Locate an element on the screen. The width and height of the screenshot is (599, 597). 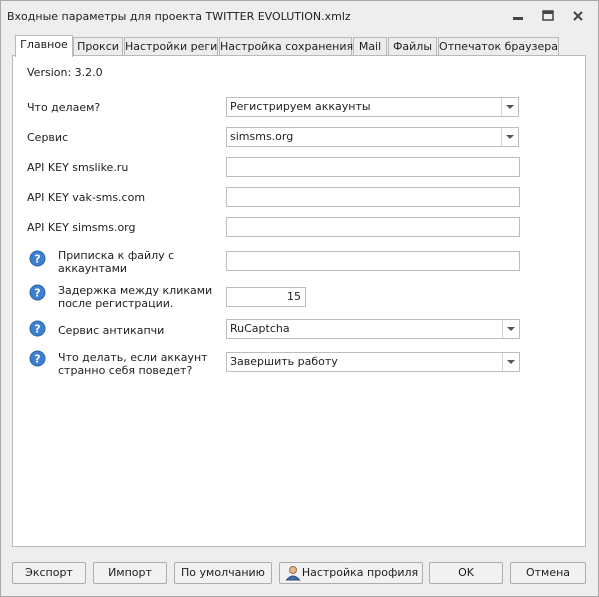
service-label: Сервис is located at coordinates (48, 137).